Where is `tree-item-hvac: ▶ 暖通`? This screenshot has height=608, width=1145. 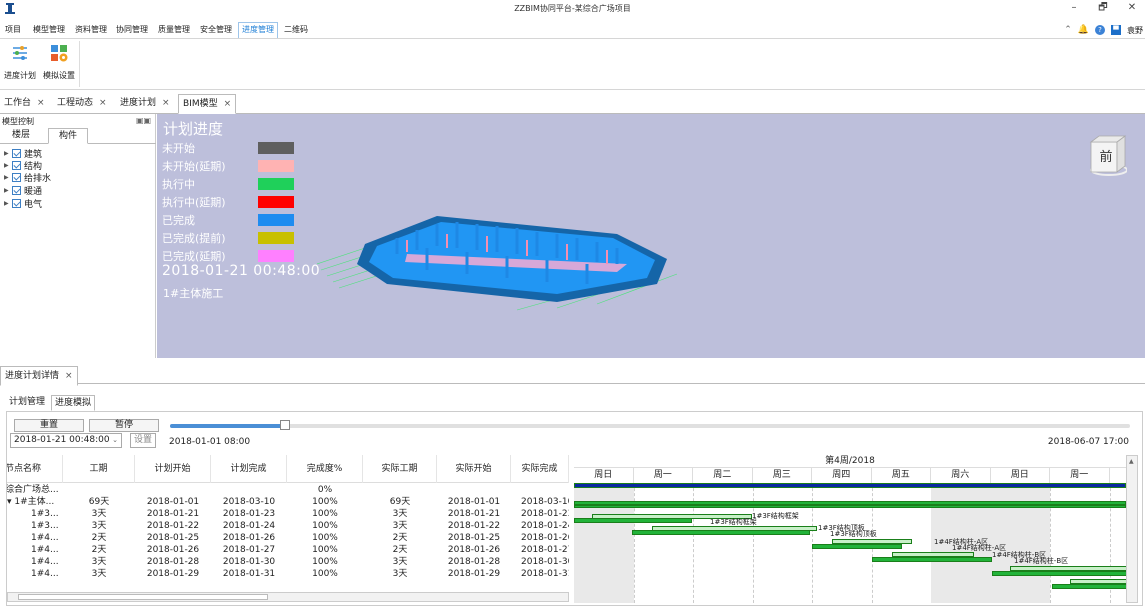
tree-item-hvac: ▶ 暖通 is located at coordinates (23, 190).